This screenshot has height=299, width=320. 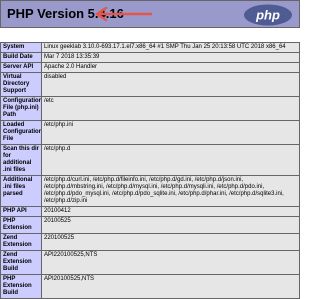 I want to click on row-key: PHP API, so click(x=21, y=211).